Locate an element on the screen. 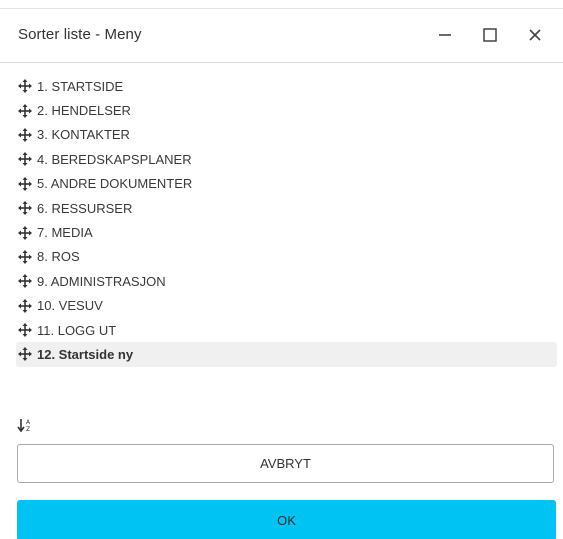 This screenshot has width=563, height=539. list-item: 9. ADMINISTRASJON is located at coordinates (286, 281).